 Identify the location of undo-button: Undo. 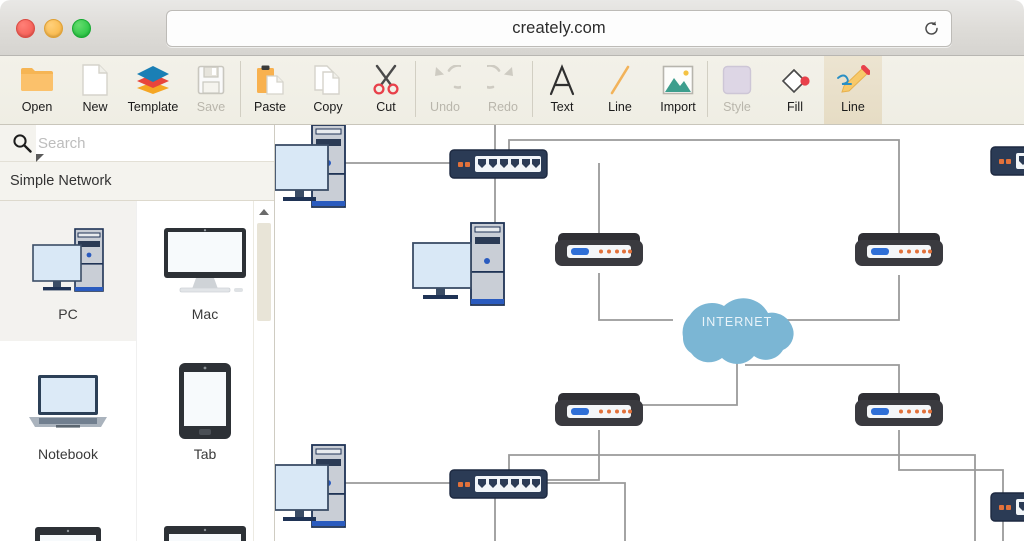
(445, 90).